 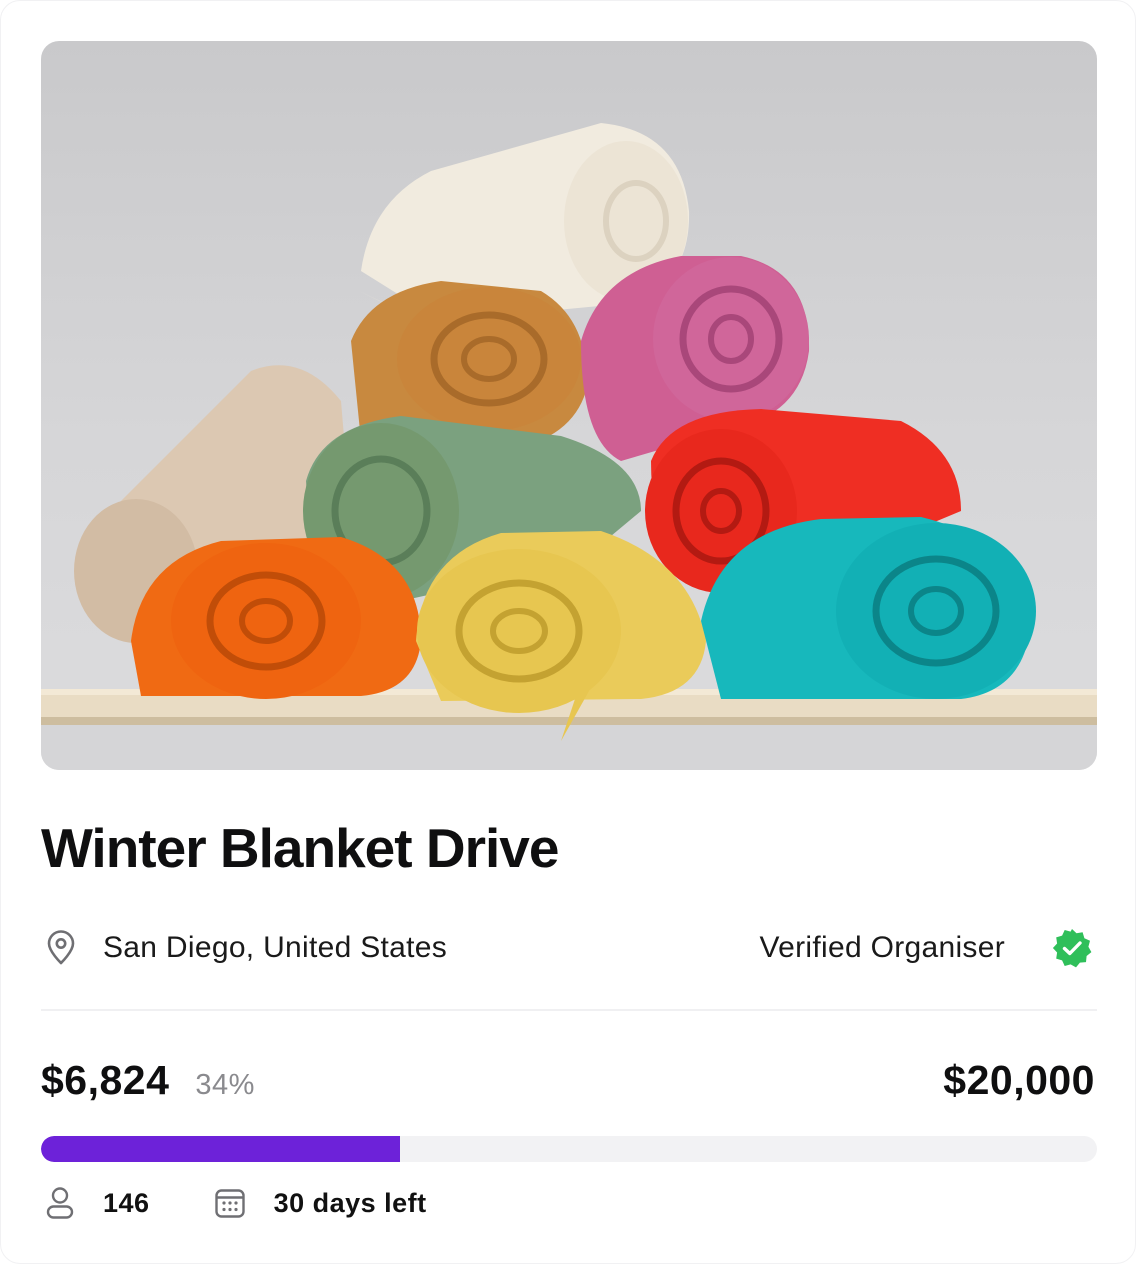 What do you see at coordinates (1019, 1080) in the screenshot?
I see `goal-amount: $20,000` at bounding box center [1019, 1080].